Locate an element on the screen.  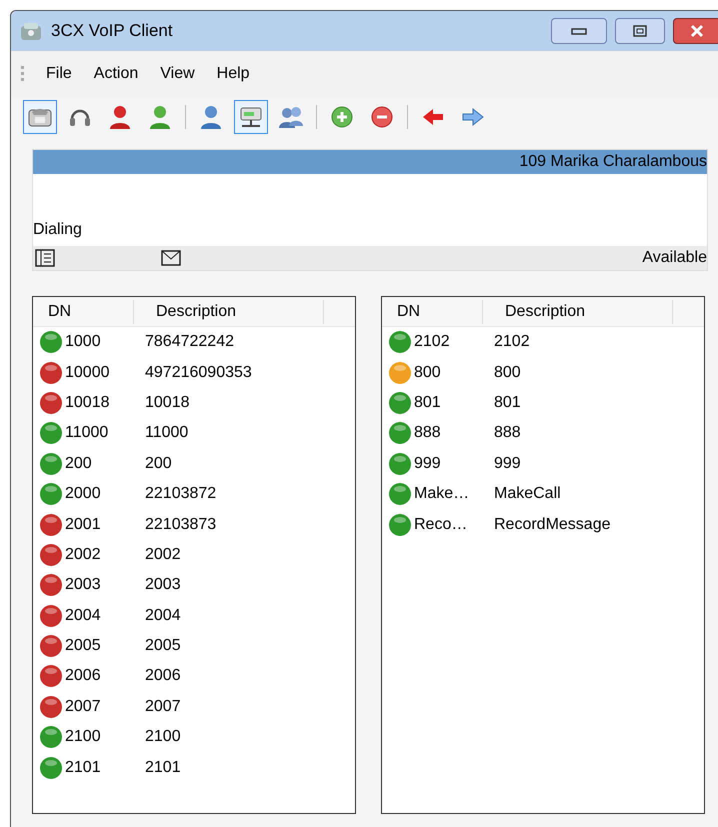
description-cell-text: 2003 is located at coordinates (163, 585).